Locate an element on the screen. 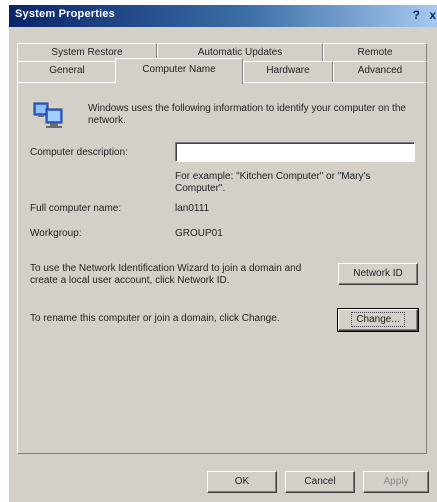  tab-label: Automatic Updates is located at coordinates (240, 52).